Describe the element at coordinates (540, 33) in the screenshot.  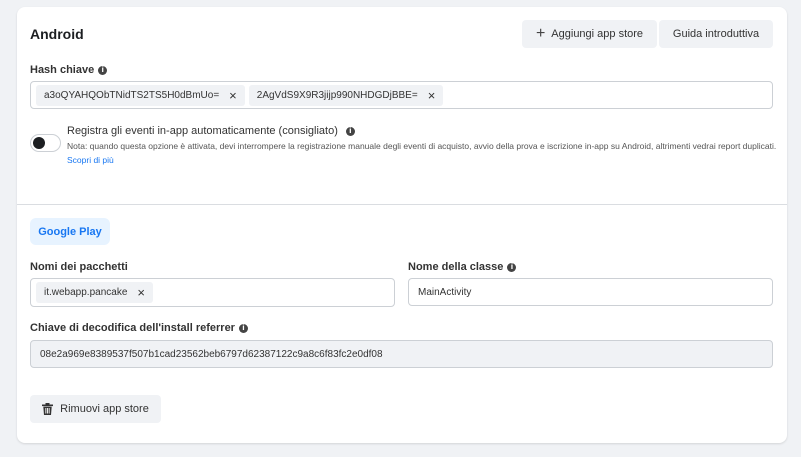
I see `plus-icon: +` at that location.